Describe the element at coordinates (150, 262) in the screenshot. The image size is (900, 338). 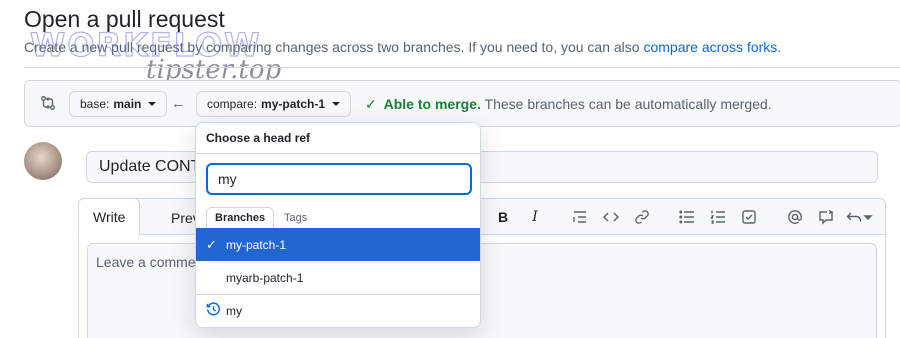
I see `comment-placeholder: Leave a commen` at that location.